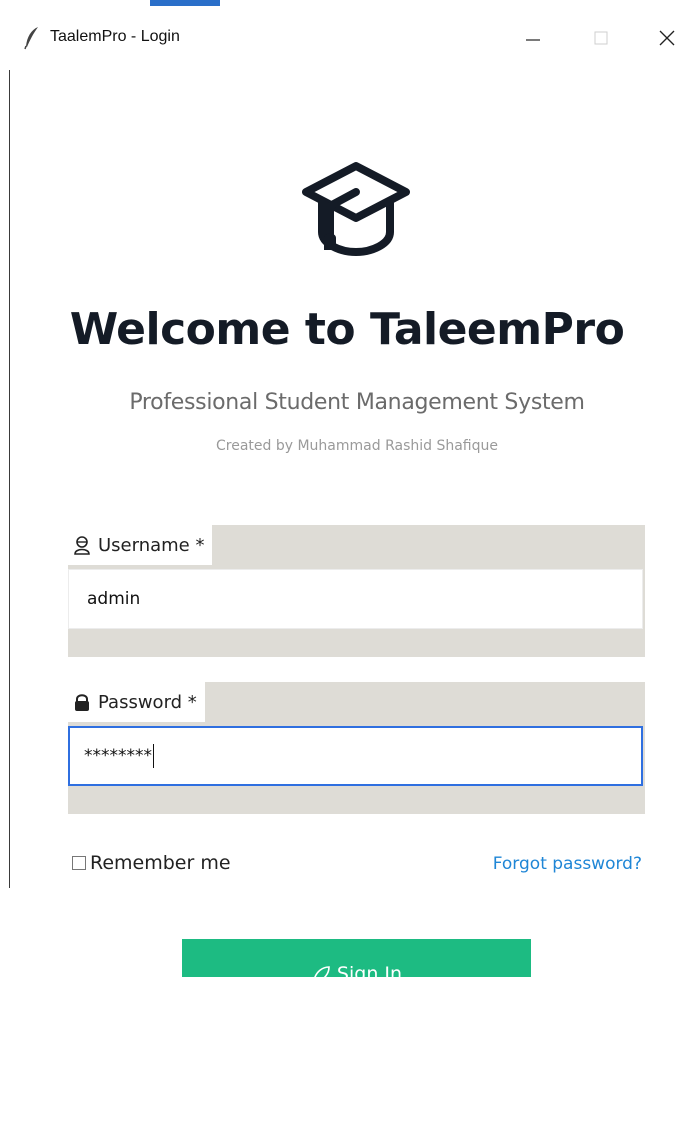  Describe the element at coordinates (347, 329) in the screenshot. I see `welcome-heading: Welcome to TaleemPro` at that location.